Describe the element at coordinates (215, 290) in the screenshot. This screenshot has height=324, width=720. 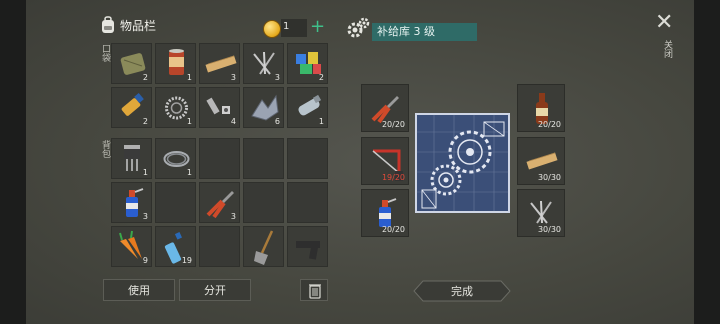
I see `split-button: 分开` at that location.